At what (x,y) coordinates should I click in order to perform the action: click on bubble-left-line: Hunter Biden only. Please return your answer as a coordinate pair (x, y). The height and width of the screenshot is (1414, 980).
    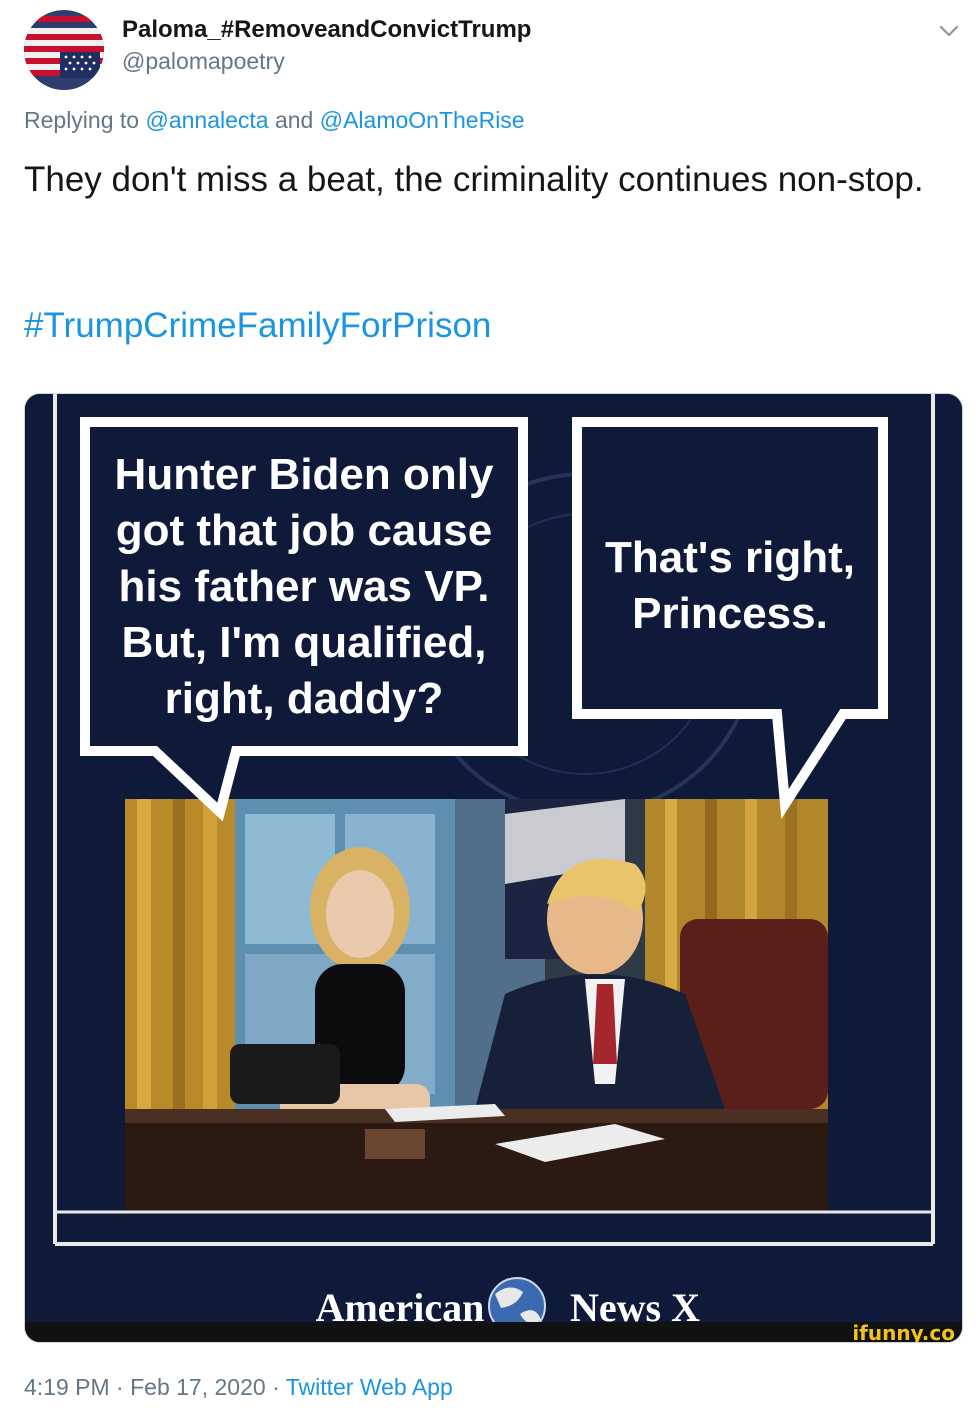
    Looking at the image, I should click on (304, 474).